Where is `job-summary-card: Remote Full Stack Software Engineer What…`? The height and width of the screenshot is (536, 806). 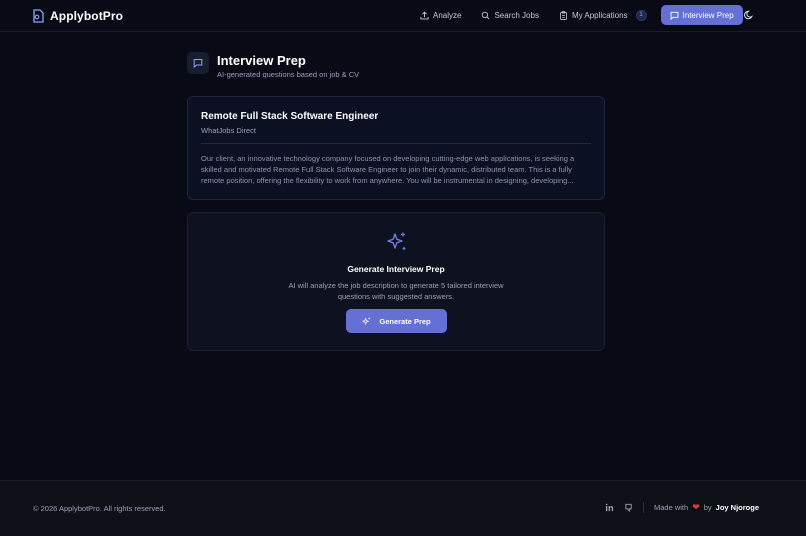 job-summary-card: Remote Full Stack Software Engineer What… is located at coordinates (396, 148).